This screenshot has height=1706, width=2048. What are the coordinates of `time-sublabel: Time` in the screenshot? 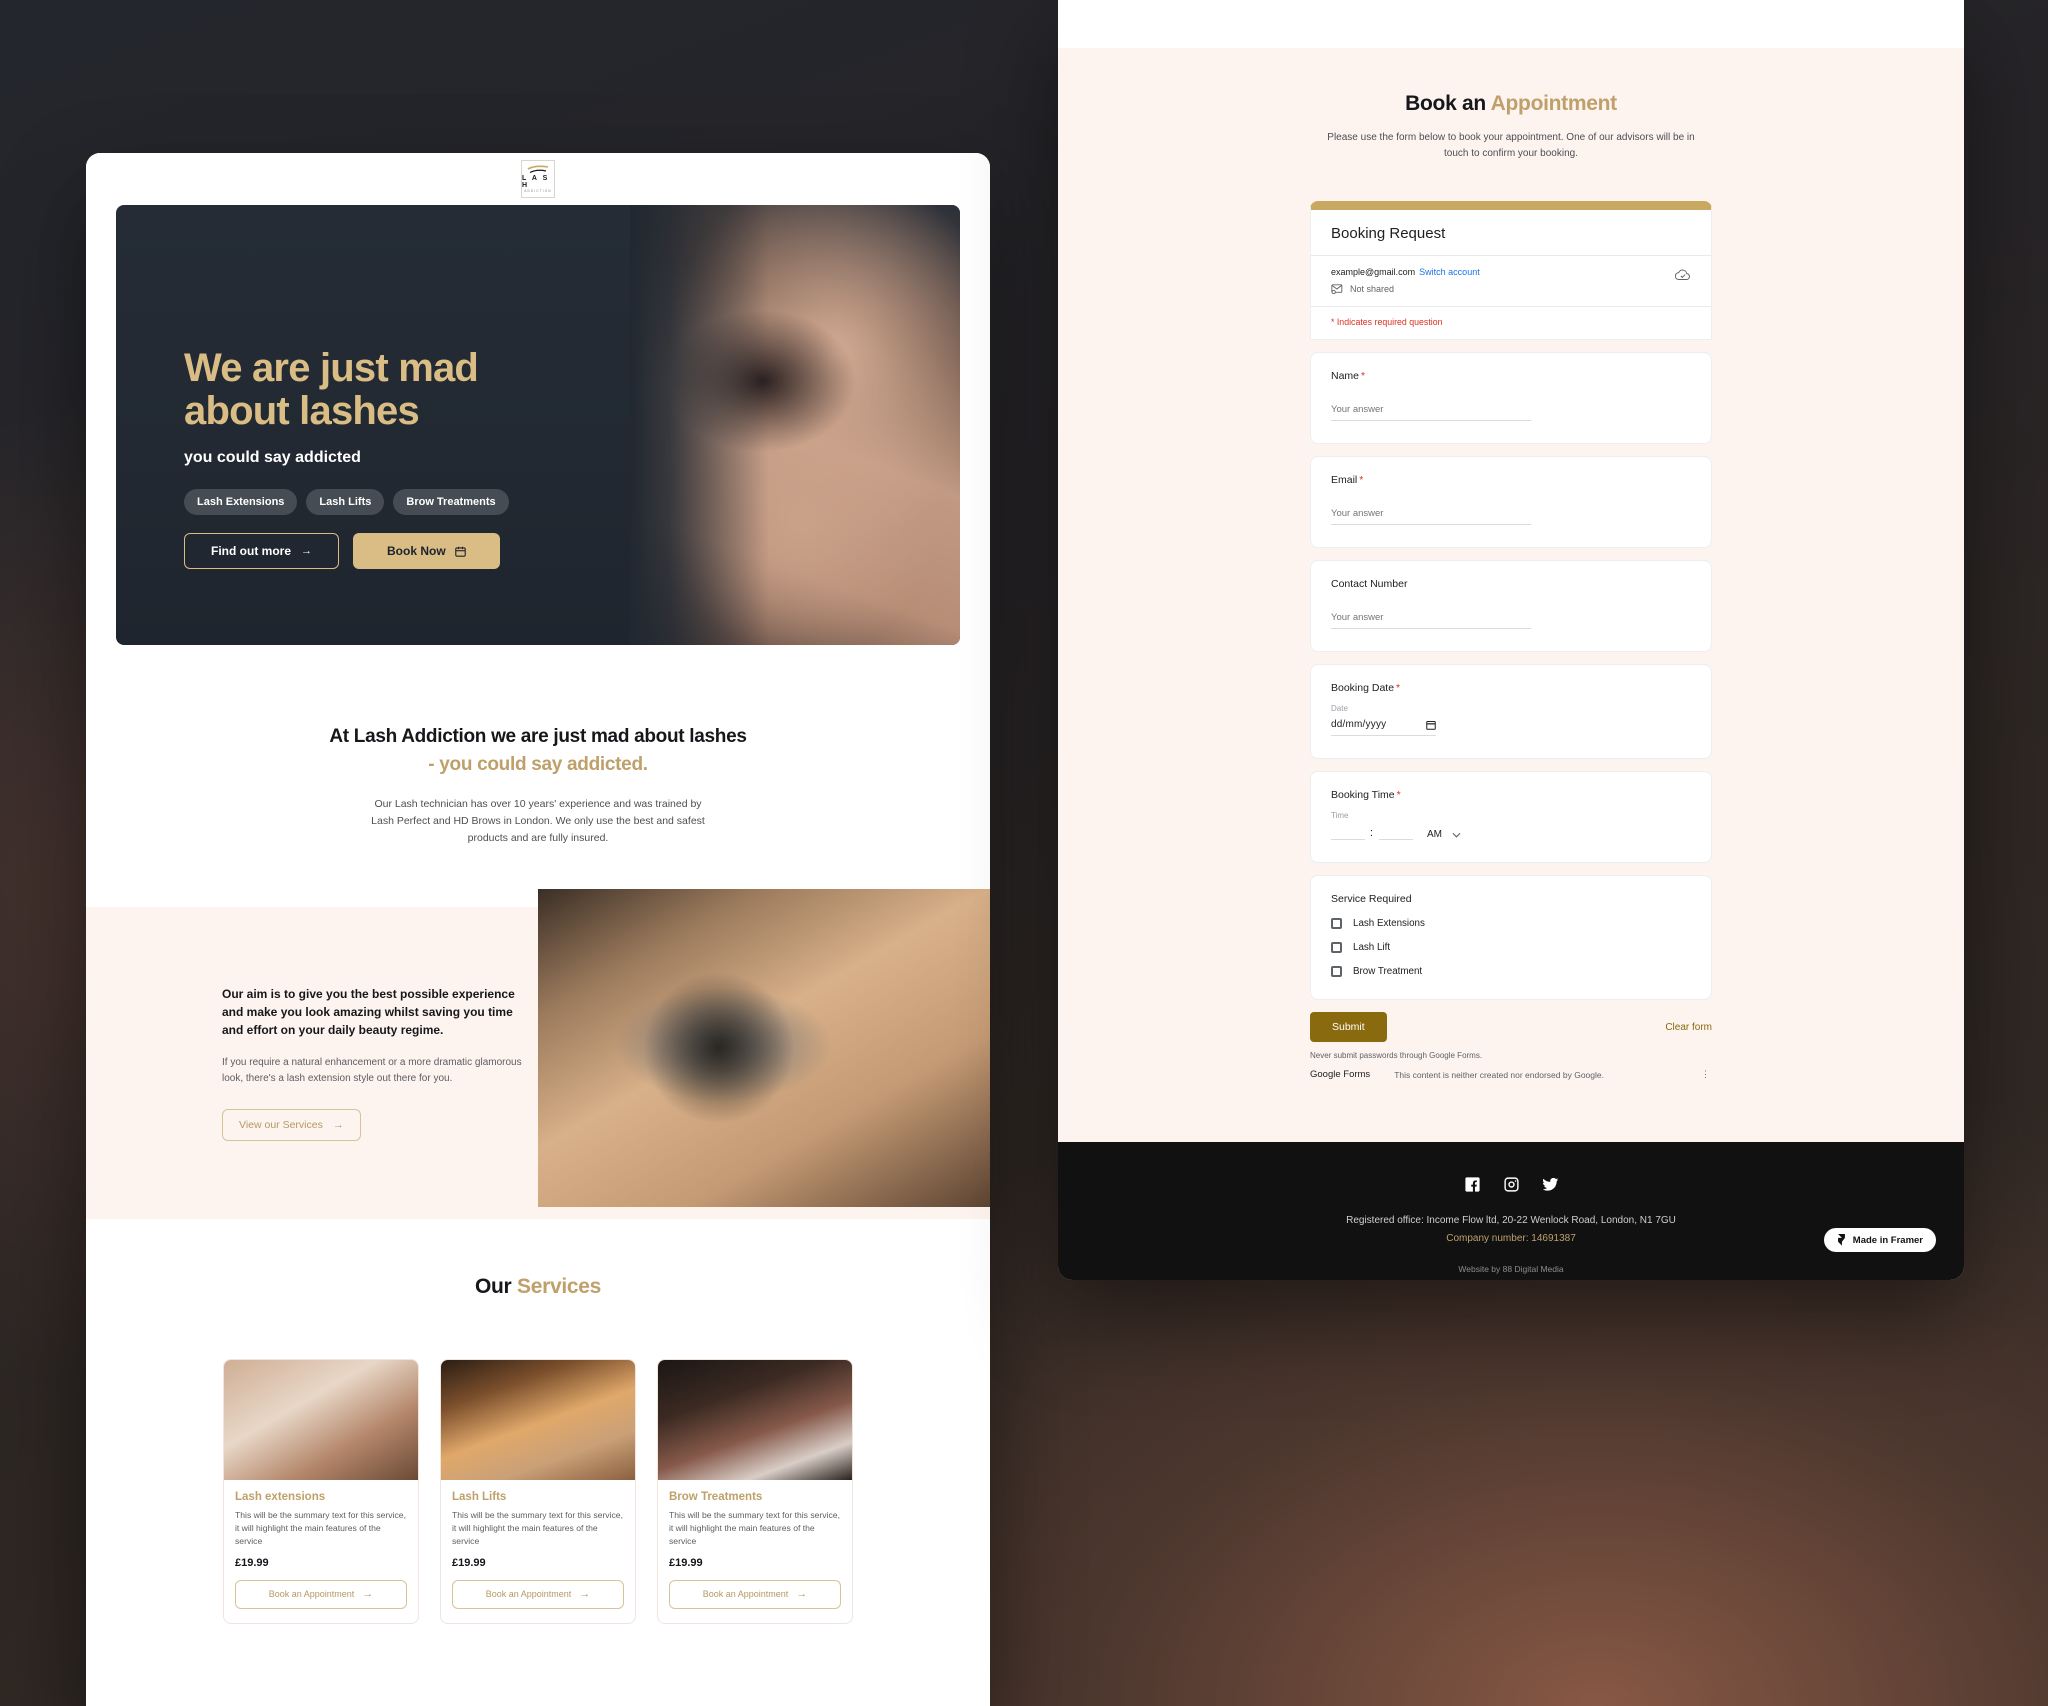 It's located at (1340, 815).